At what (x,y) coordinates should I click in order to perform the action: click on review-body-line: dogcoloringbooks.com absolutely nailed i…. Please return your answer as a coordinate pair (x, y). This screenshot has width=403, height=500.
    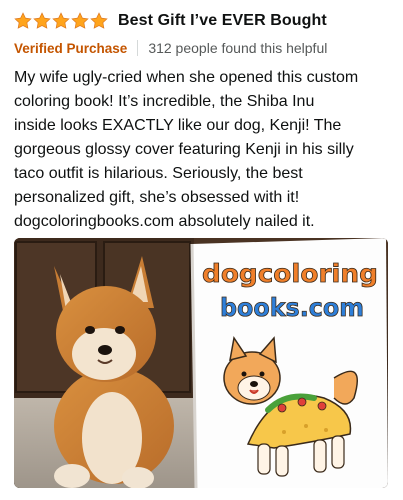
    Looking at the image, I should click on (164, 221).